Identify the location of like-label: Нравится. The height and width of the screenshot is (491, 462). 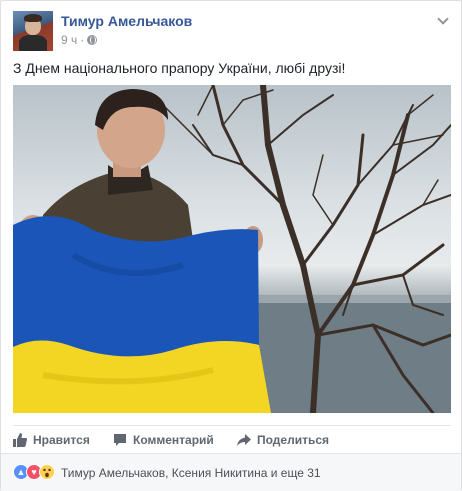
(61, 440).